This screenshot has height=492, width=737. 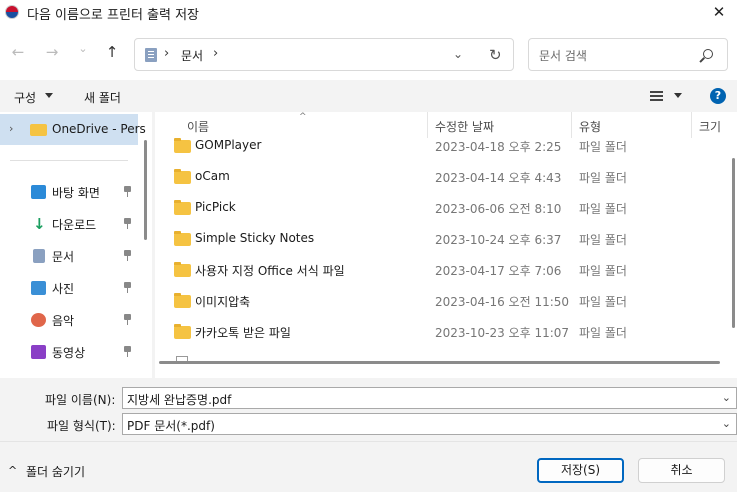 I want to click on table-row: PicPick 2023-06-06 오전 8:10 파일 폴더, so click(x=435, y=207).